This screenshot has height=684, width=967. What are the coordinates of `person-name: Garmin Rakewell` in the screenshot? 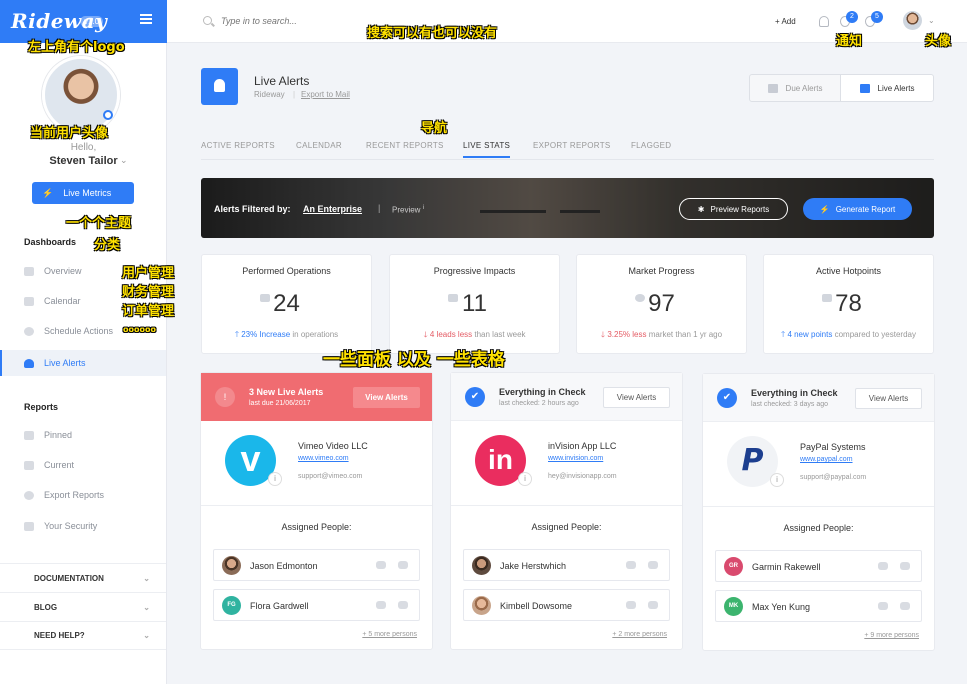 It's located at (786, 567).